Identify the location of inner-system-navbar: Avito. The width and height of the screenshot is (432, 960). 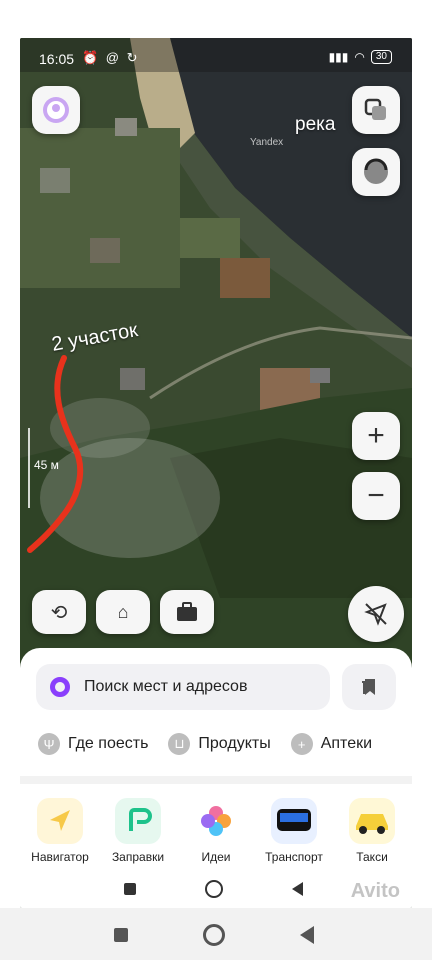
(216, 889).